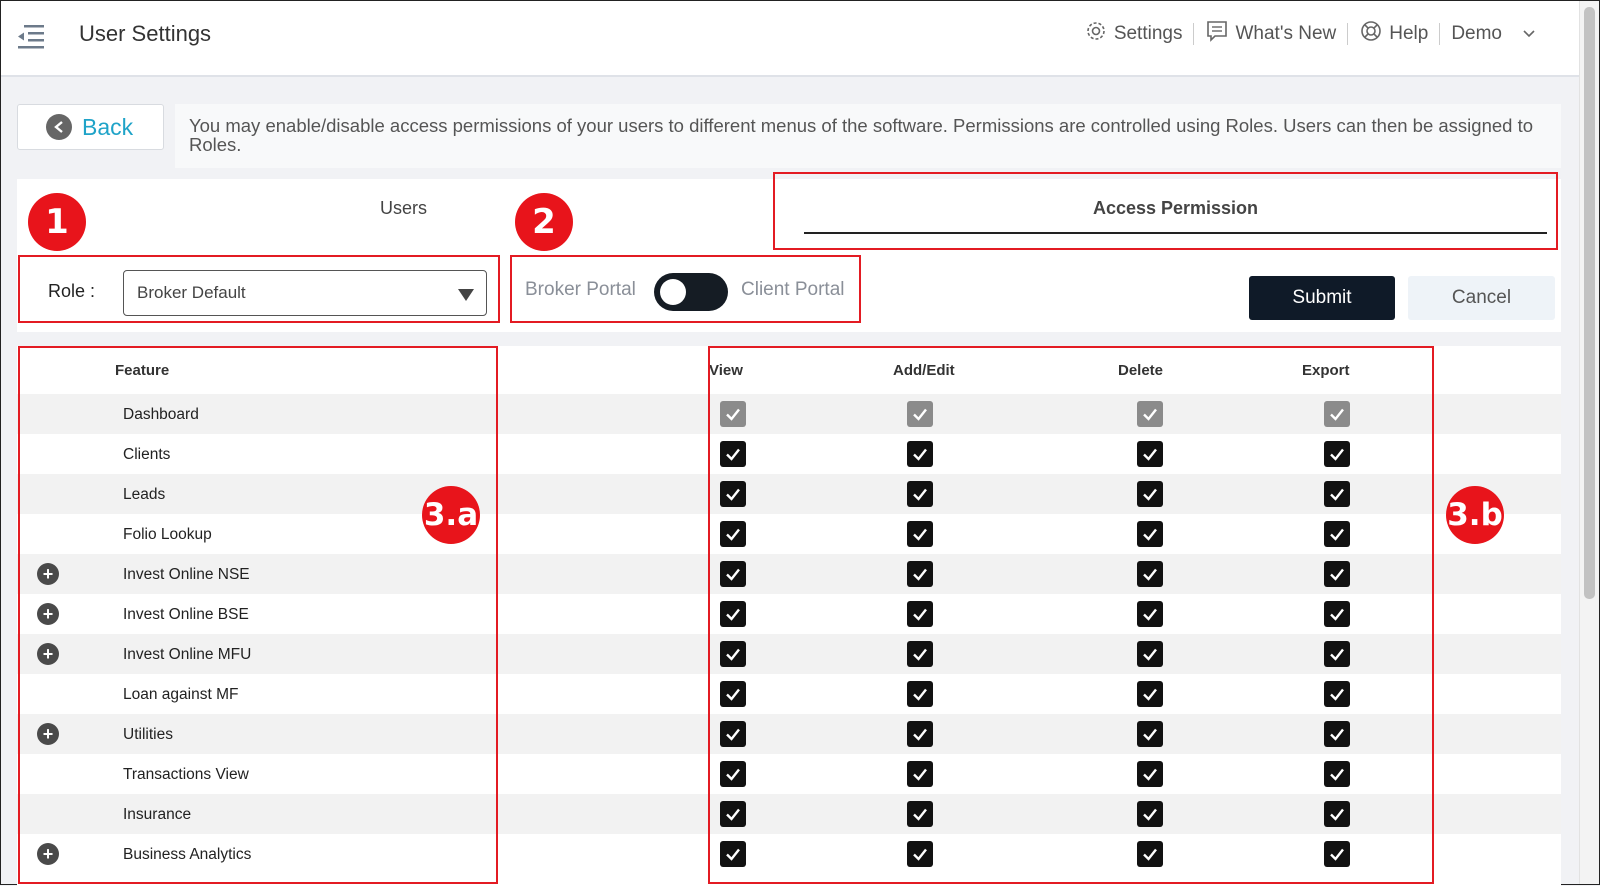  What do you see at coordinates (1141, 370) in the screenshot?
I see `header-delete: Delete` at bounding box center [1141, 370].